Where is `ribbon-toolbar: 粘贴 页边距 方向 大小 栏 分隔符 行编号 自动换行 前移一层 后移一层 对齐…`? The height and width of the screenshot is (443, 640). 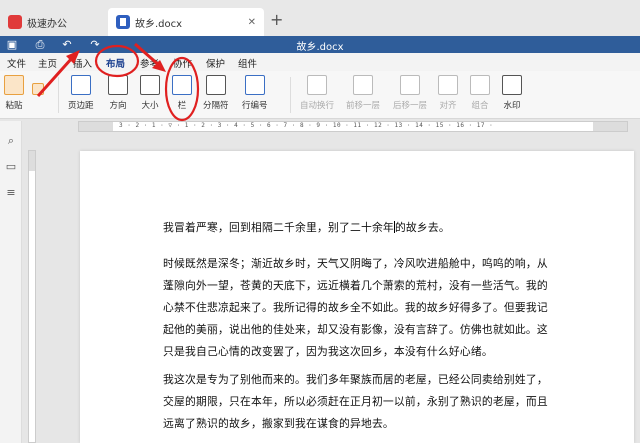 ribbon-toolbar: 粘贴 页边距 方向 大小 栏 分隔符 行编号 自动换行 前移一层 后移一层 对齐… is located at coordinates (320, 95).